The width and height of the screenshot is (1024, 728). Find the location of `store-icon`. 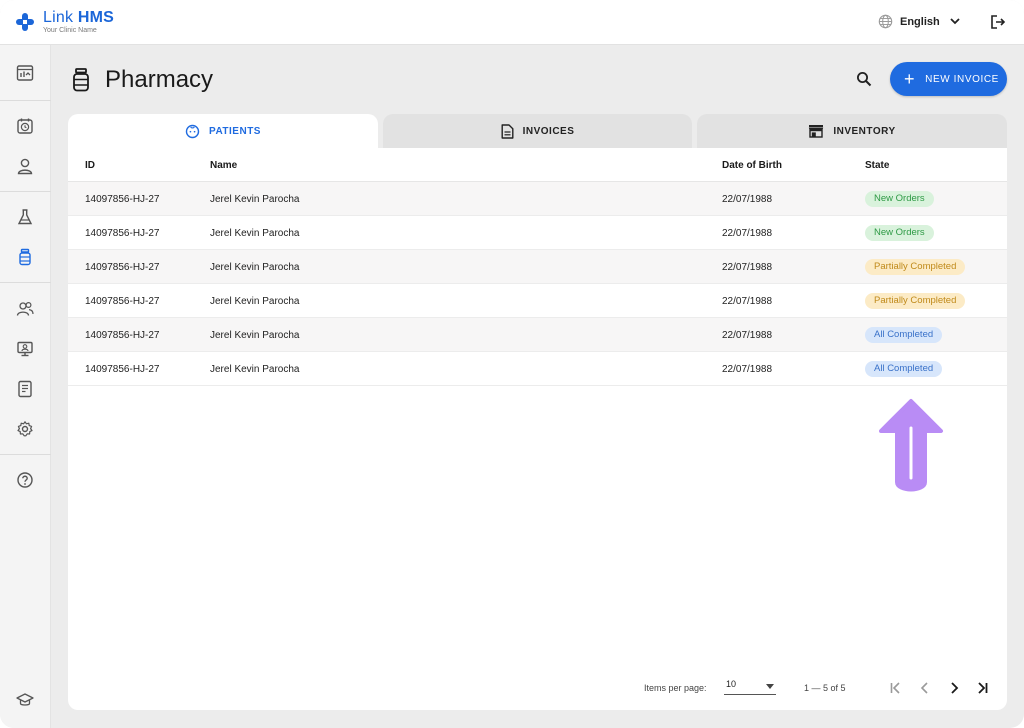

store-icon is located at coordinates (816, 131).